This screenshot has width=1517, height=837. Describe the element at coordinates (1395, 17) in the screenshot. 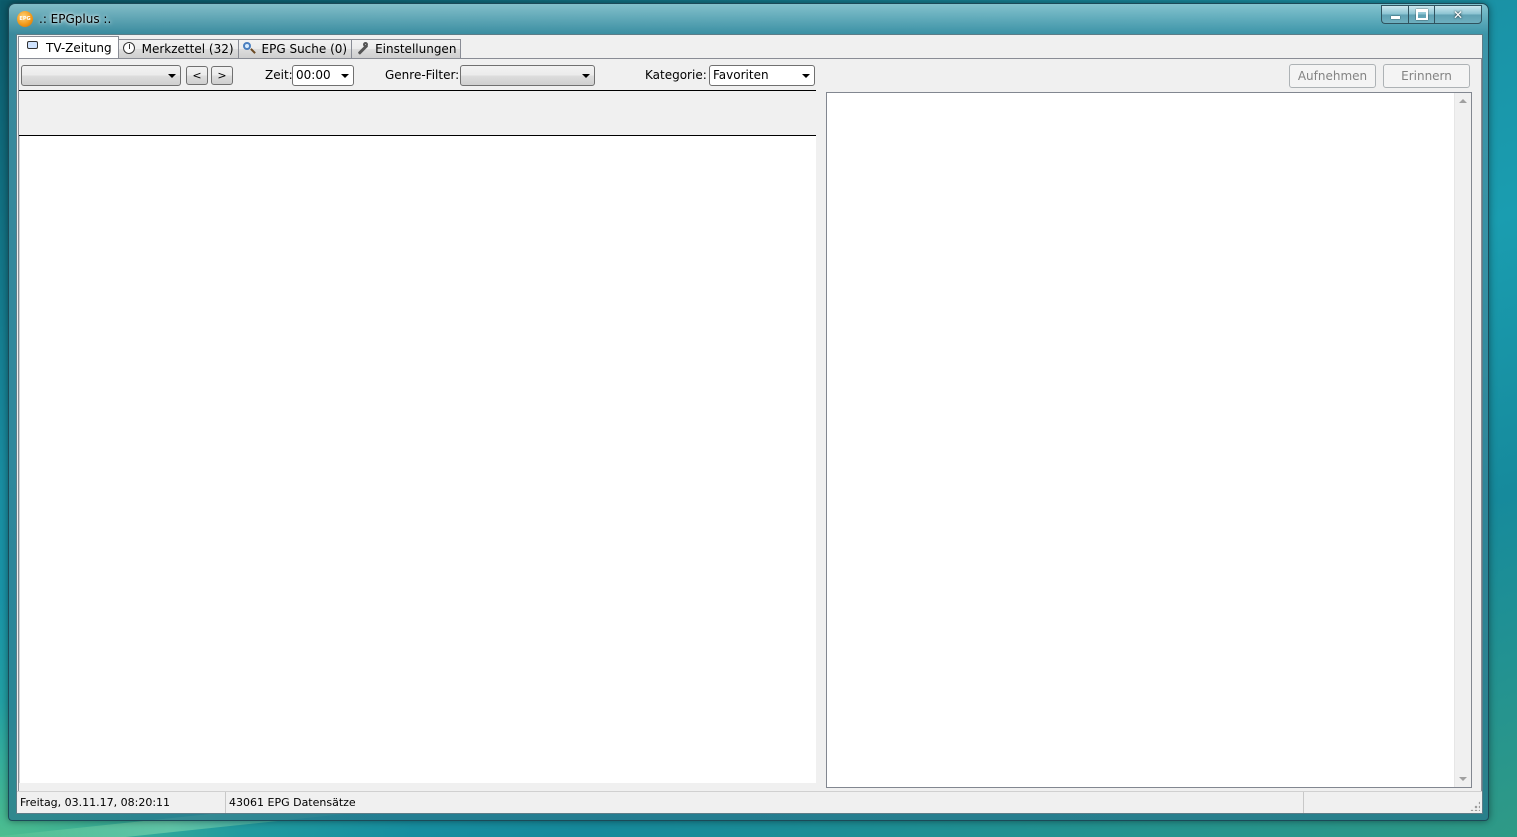

I see `minimize-icon` at that location.